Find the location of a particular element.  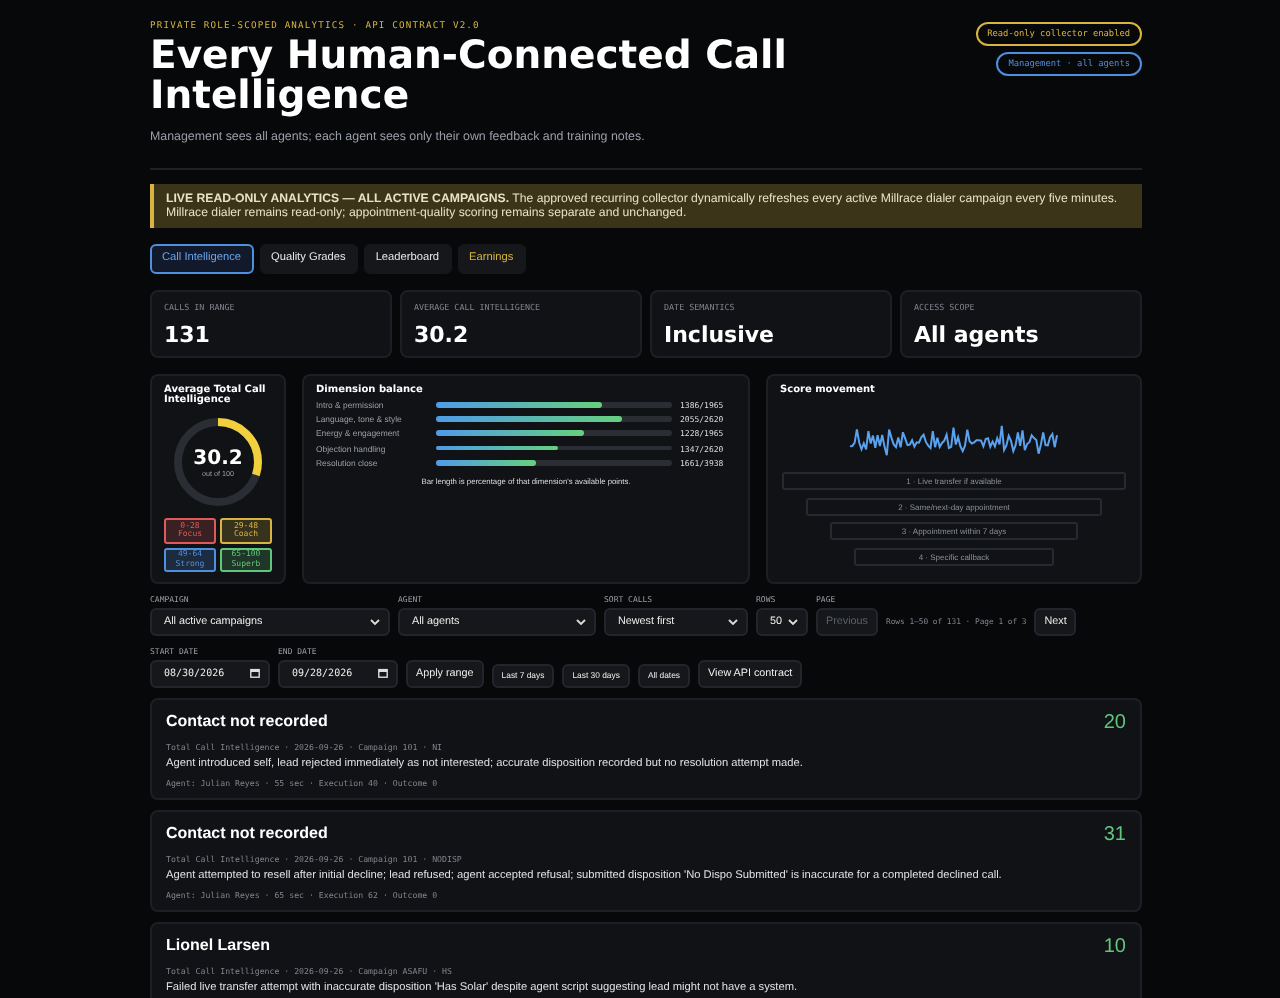

stat-value: 30.2 is located at coordinates (442, 334).